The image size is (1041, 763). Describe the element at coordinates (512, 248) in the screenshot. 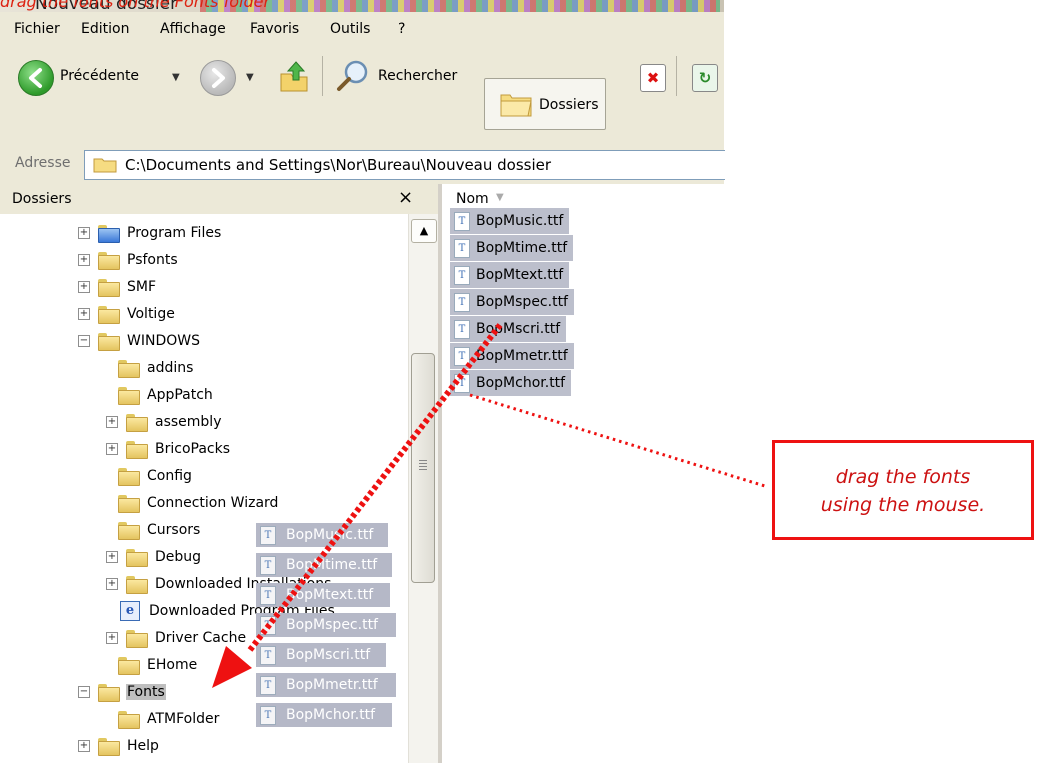

I see `file-row: T BopMtime.ttf` at that location.